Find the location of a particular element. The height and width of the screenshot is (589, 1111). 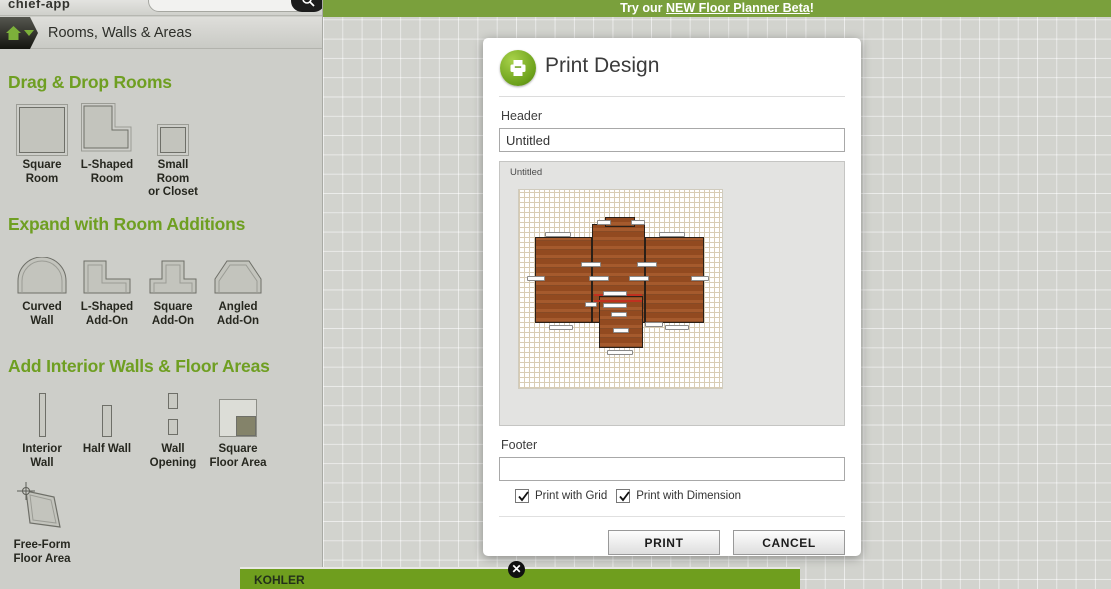

tool-square-floor-area: Square Floor Area is located at coordinates (238, 427).